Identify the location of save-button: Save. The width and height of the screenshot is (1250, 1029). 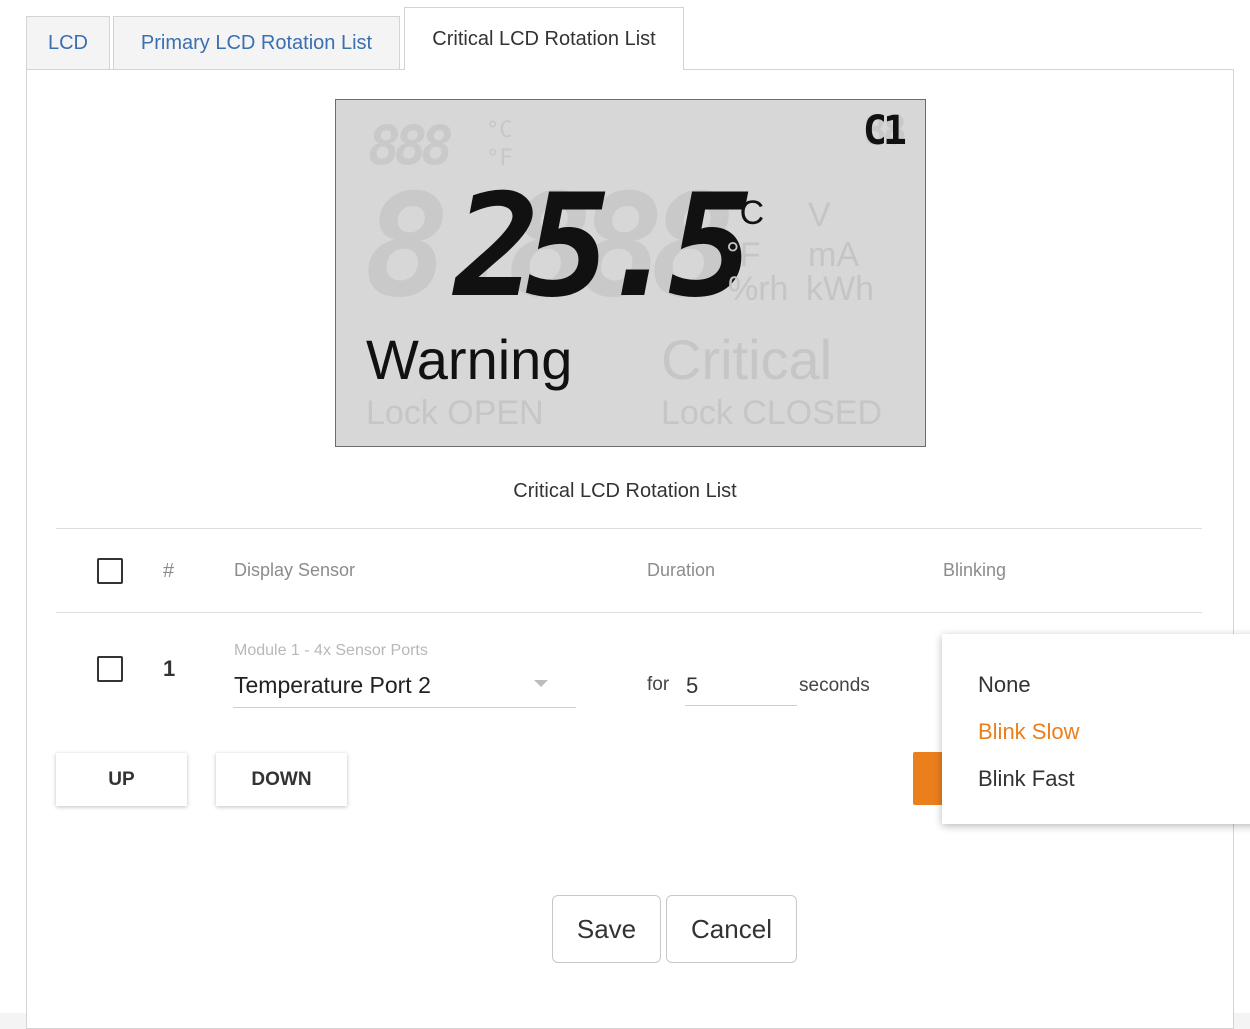
(606, 929).